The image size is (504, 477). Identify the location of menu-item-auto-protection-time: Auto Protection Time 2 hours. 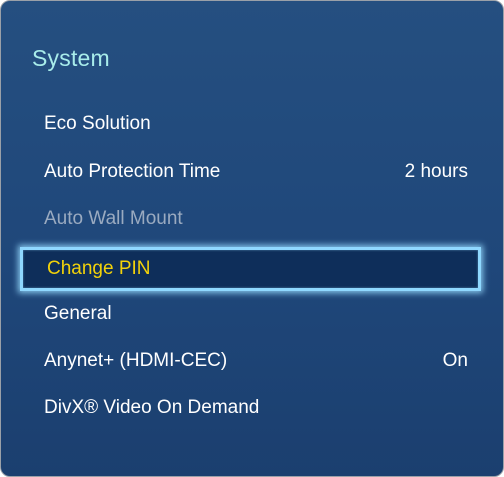
(250, 172).